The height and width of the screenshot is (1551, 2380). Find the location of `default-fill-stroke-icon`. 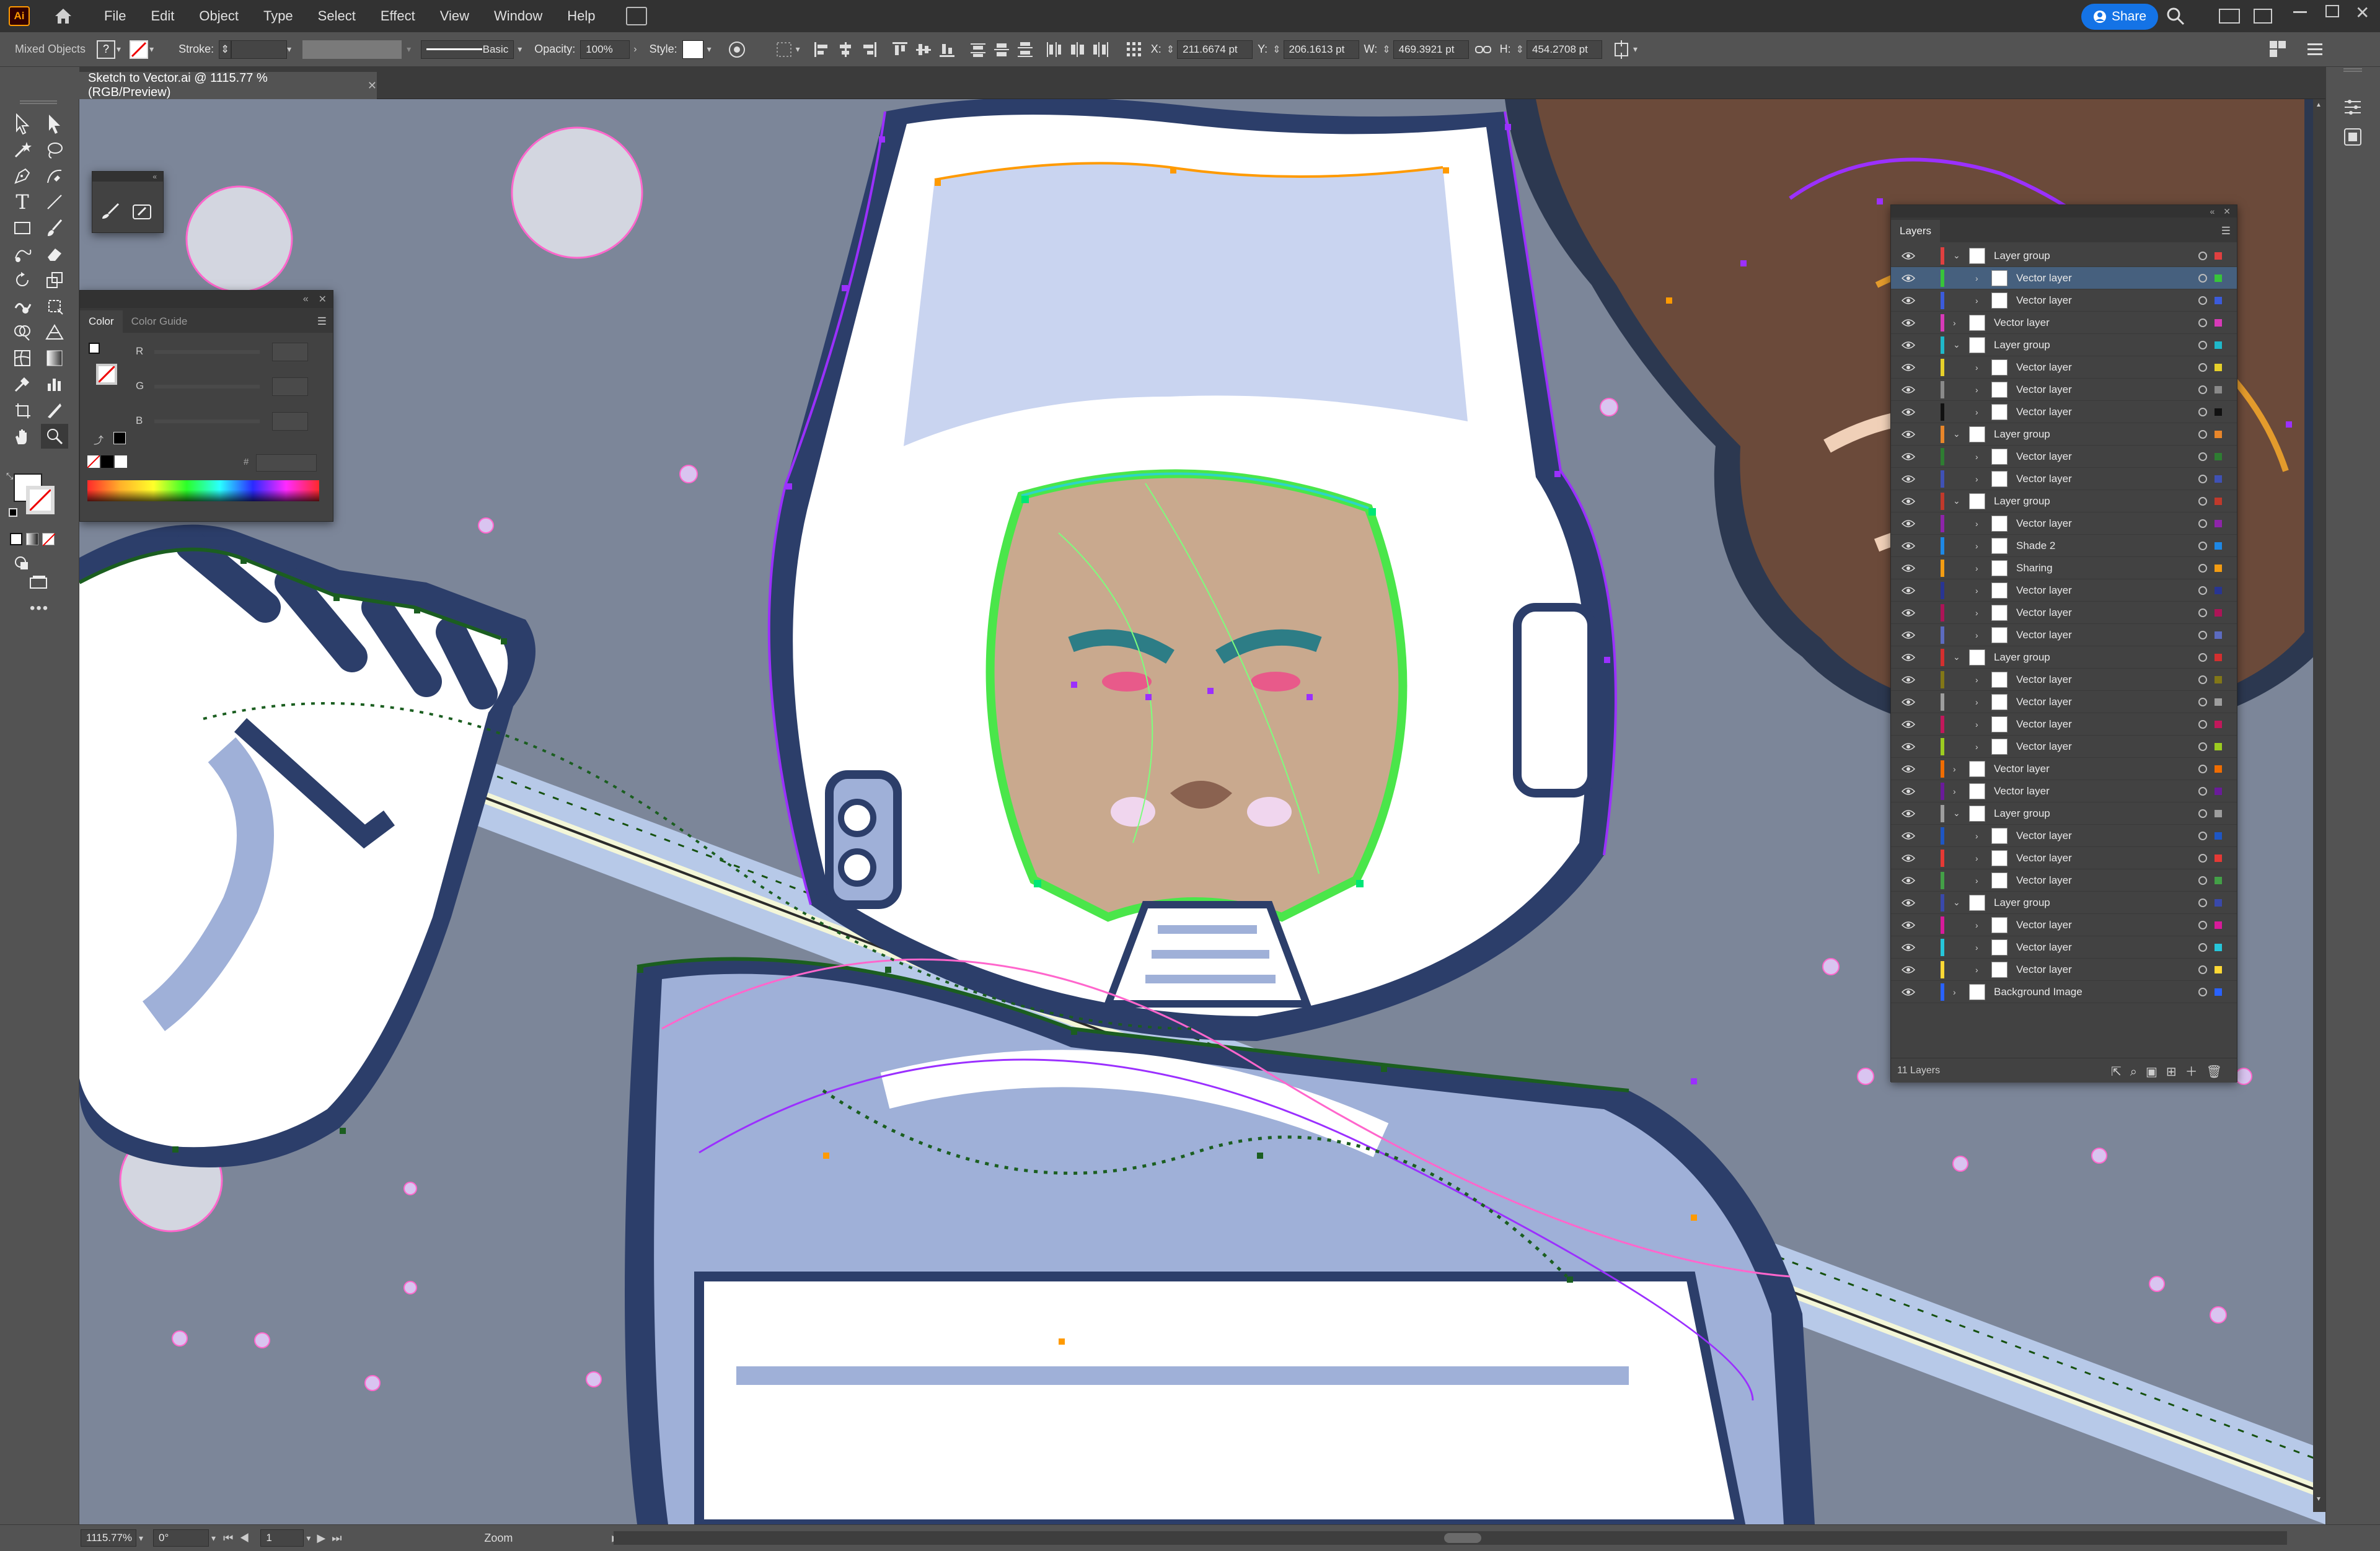

default-fill-stroke-icon is located at coordinates (13, 512).